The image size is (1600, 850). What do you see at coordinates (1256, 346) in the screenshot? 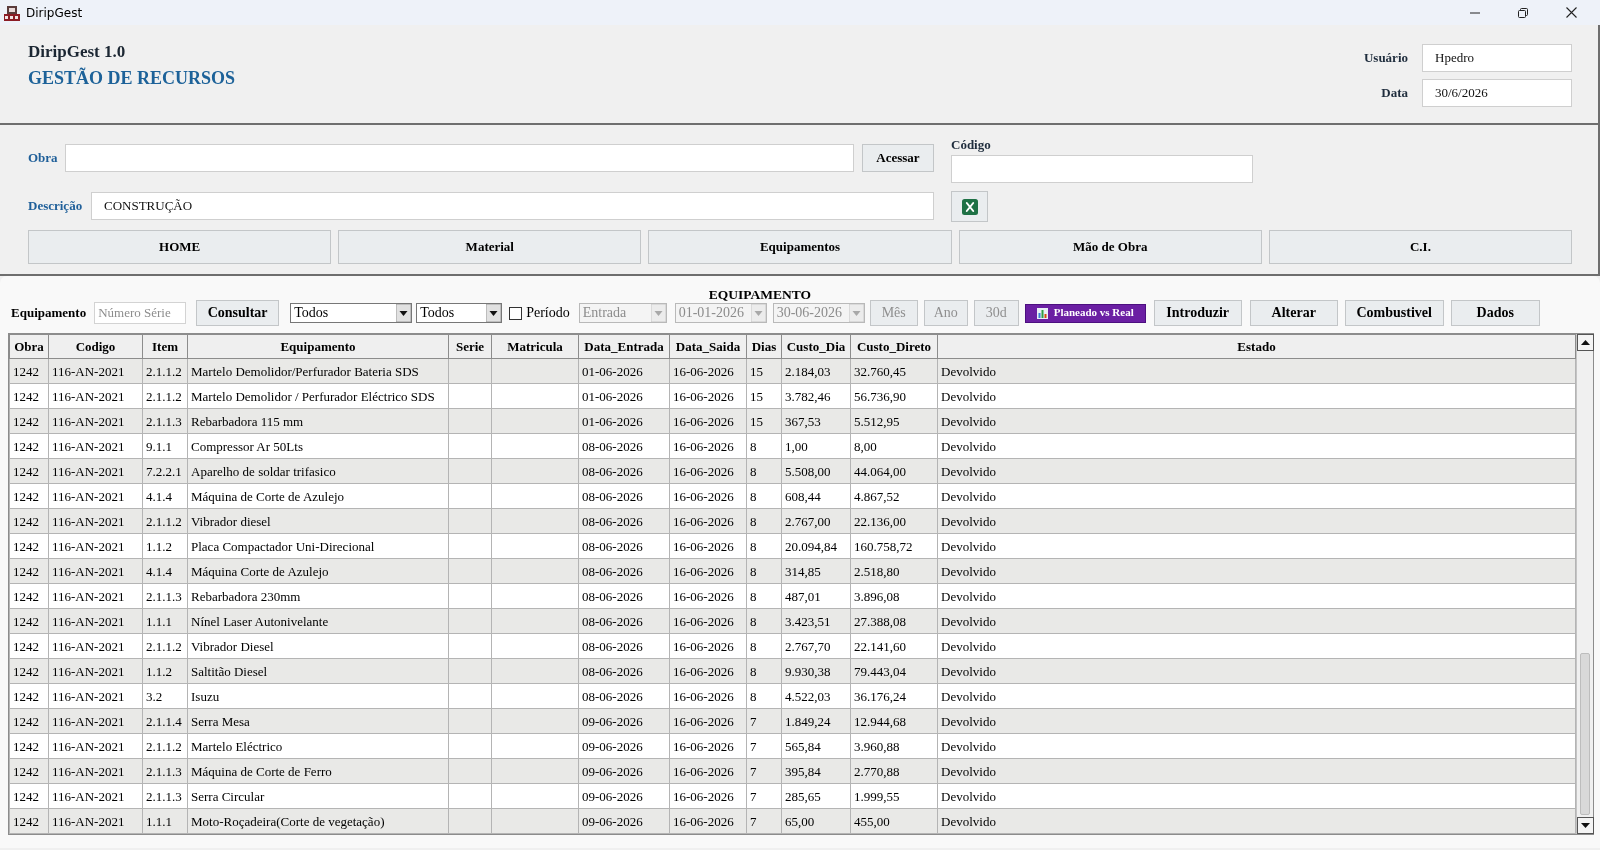
I see `column-header: Estado` at bounding box center [1256, 346].